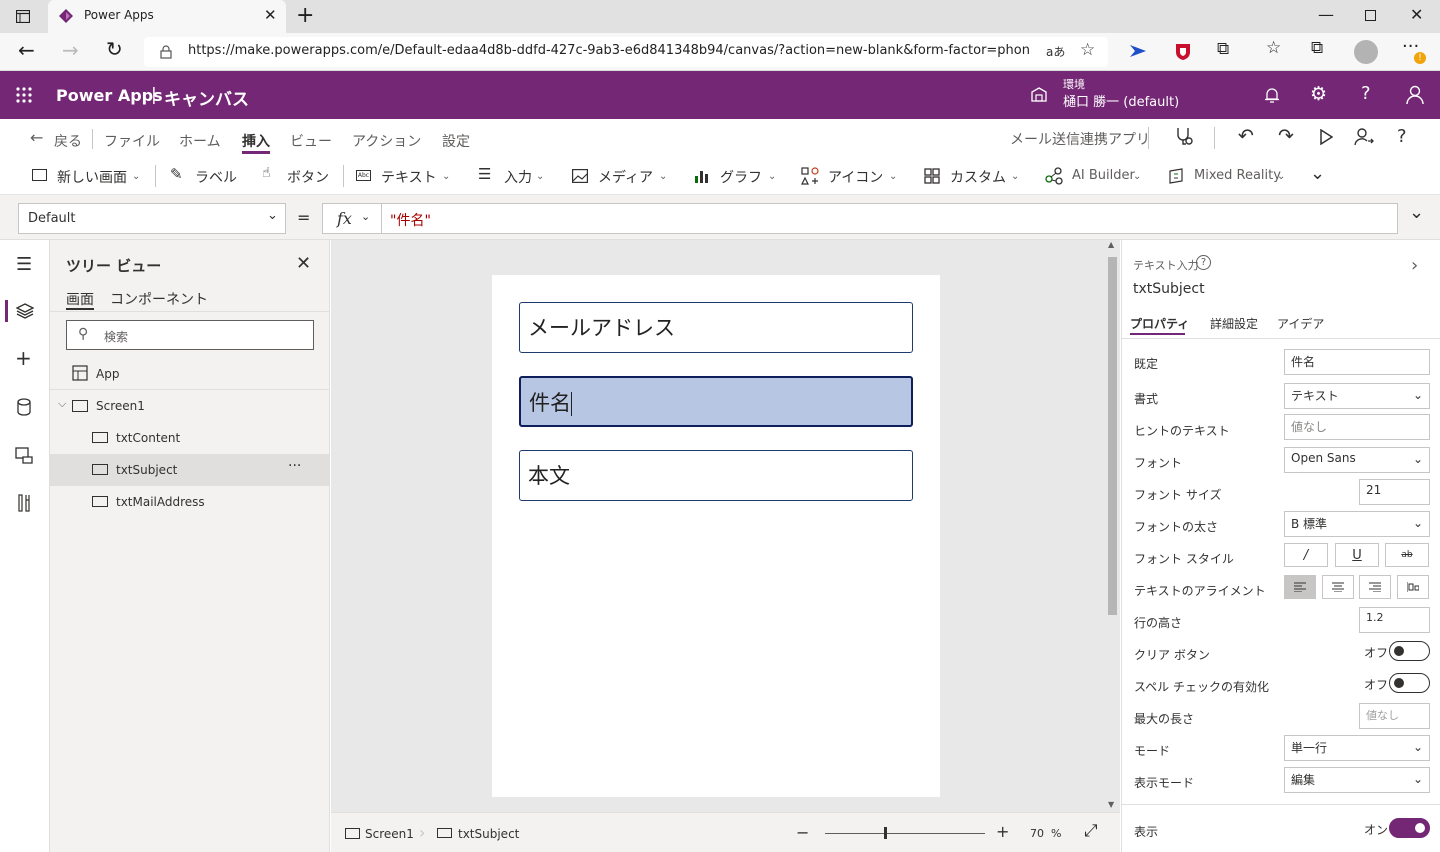 This screenshot has width=1440, height=852. I want to click on italic-button: /, so click(1306, 555).